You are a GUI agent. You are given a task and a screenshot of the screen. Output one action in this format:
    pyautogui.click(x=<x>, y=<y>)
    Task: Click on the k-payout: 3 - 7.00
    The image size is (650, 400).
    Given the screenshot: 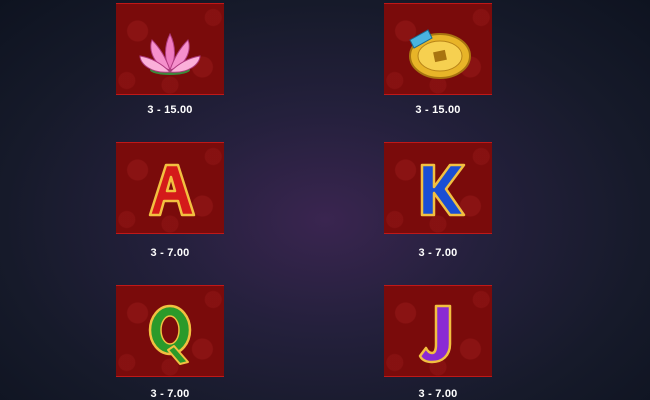 What is the action you would take?
    pyautogui.click(x=438, y=253)
    